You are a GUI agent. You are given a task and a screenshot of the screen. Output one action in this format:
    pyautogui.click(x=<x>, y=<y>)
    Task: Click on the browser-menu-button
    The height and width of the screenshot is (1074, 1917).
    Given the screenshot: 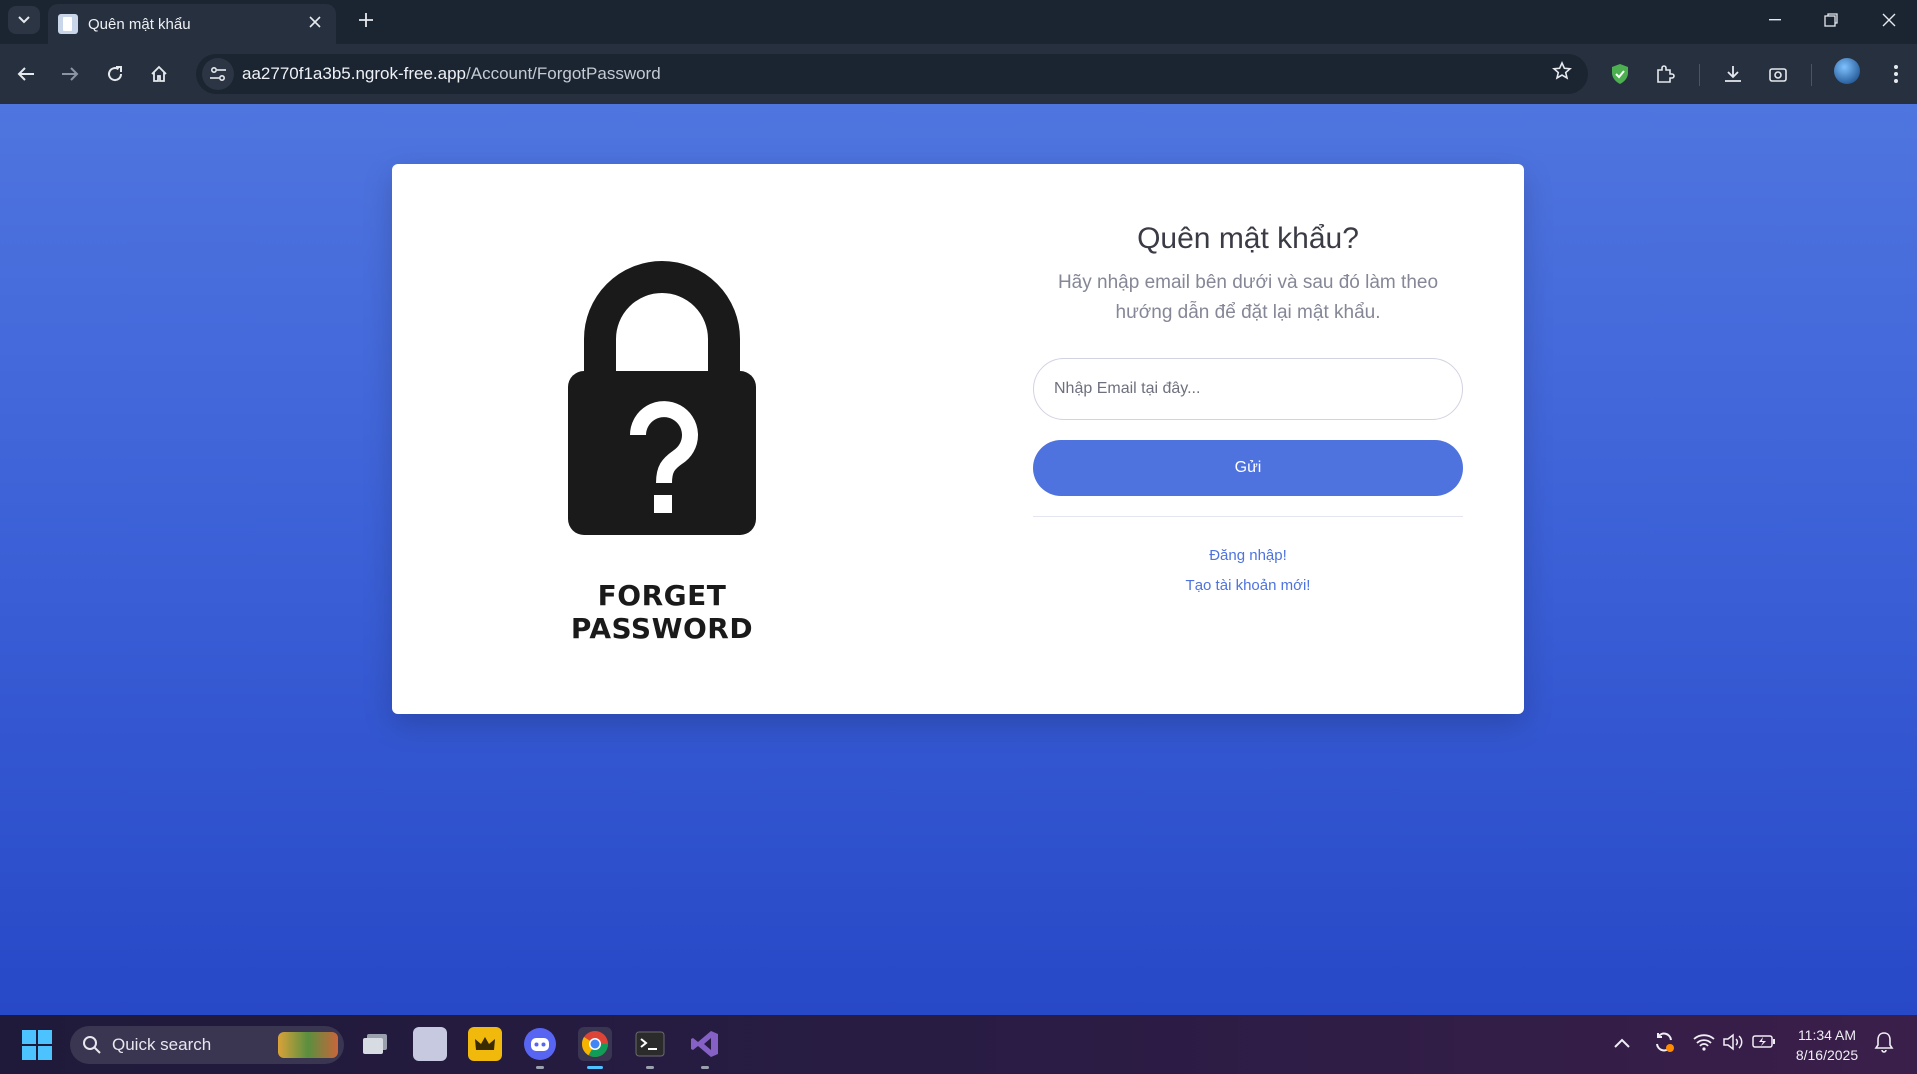 What is the action you would take?
    pyautogui.click(x=1896, y=74)
    